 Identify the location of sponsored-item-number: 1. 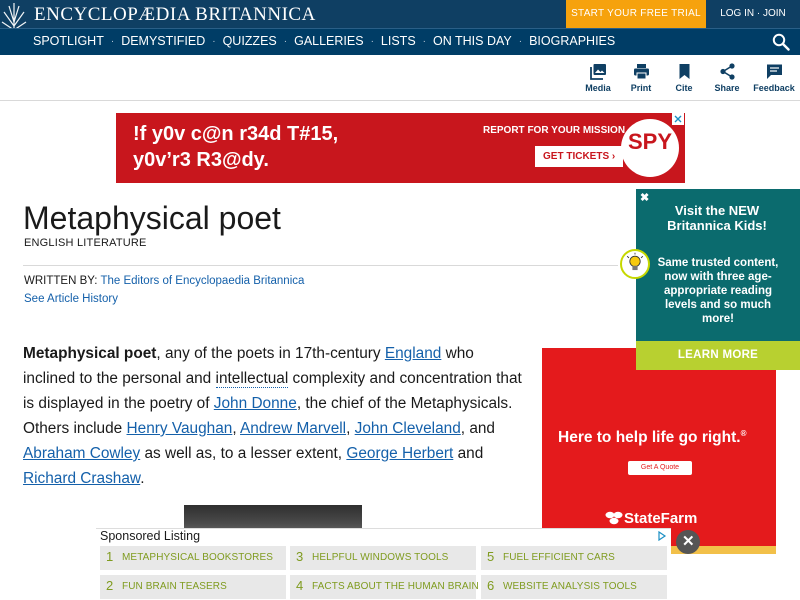
(110, 556).